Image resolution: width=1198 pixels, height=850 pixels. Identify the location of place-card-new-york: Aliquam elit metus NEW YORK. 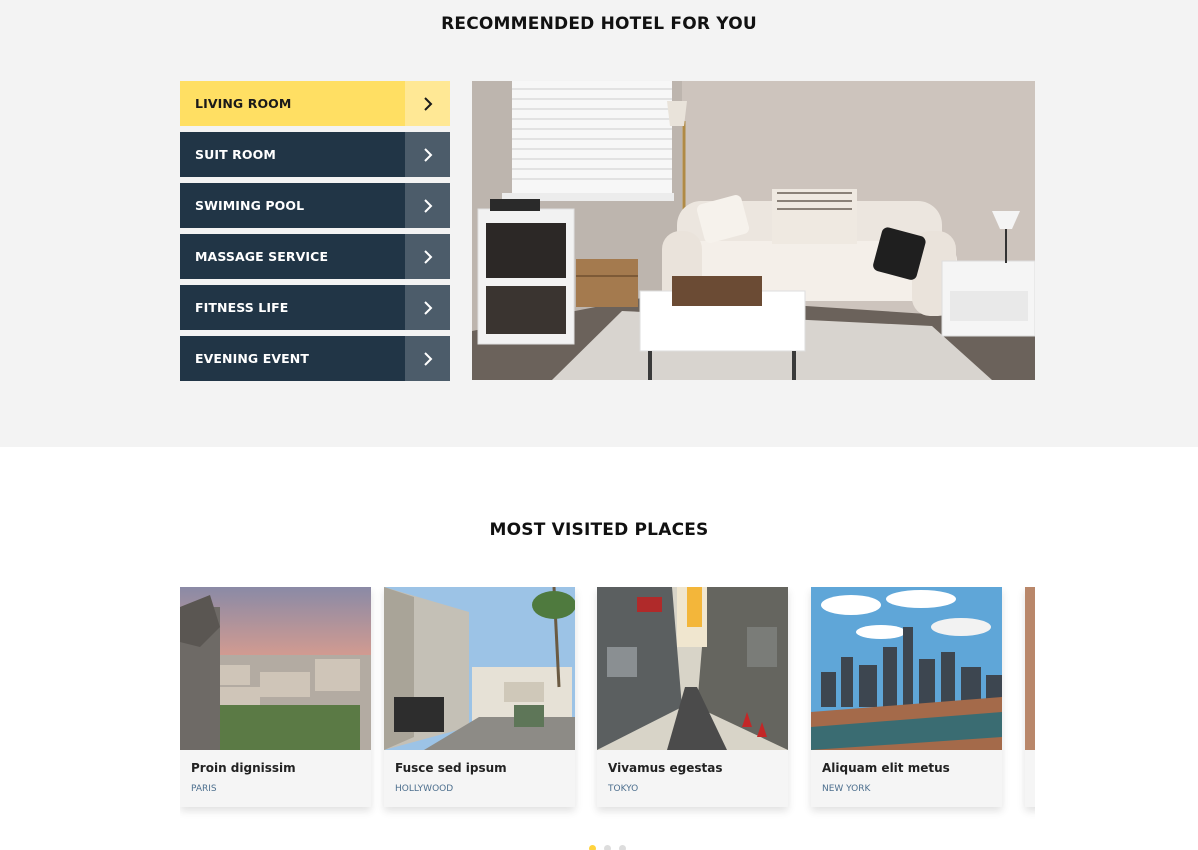
(906, 697).